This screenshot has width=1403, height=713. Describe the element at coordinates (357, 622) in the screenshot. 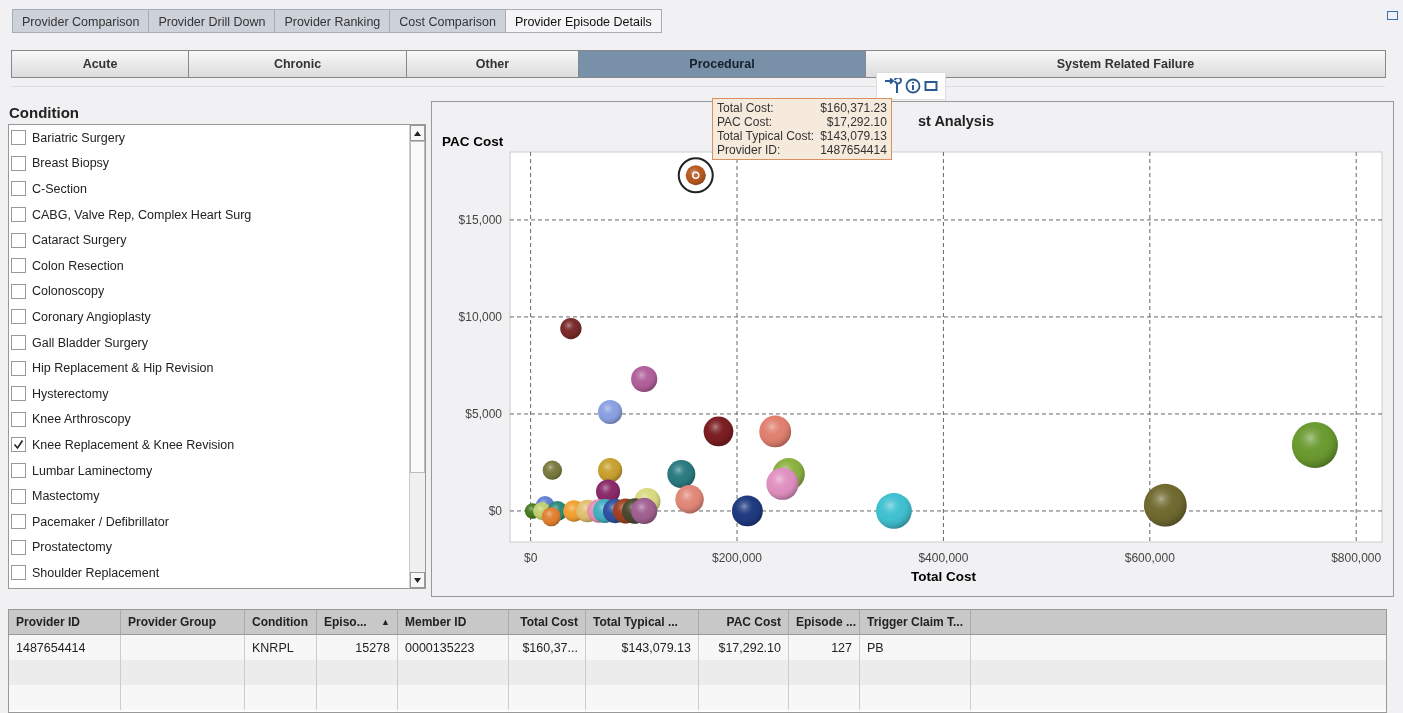

I see `column-header: Episo... ▲` at that location.